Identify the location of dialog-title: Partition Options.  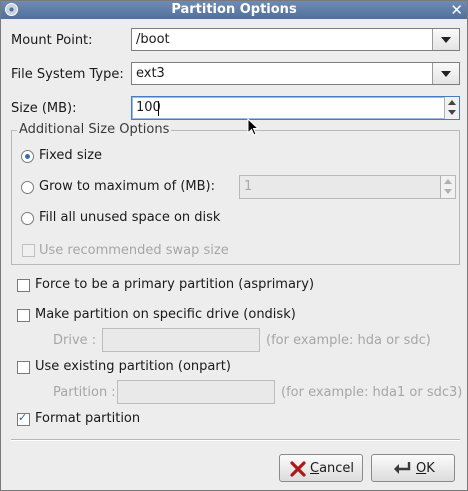
(234, 9).